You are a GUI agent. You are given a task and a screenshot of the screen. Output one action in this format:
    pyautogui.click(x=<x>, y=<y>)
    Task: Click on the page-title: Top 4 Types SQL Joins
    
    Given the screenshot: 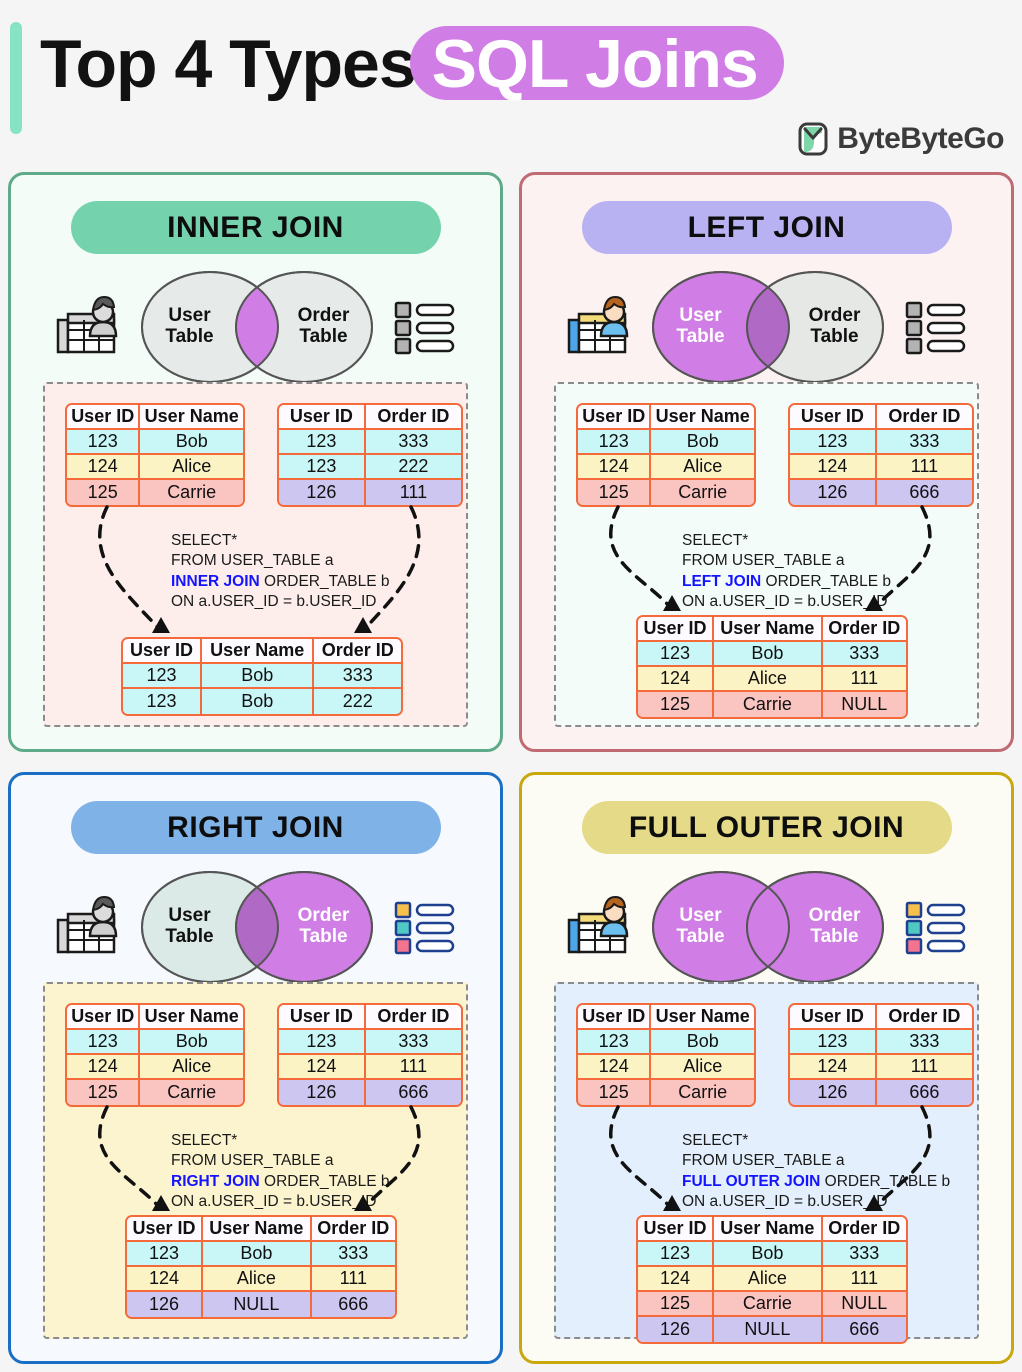 What is the action you would take?
    pyautogui.click(x=412, y=64)
    